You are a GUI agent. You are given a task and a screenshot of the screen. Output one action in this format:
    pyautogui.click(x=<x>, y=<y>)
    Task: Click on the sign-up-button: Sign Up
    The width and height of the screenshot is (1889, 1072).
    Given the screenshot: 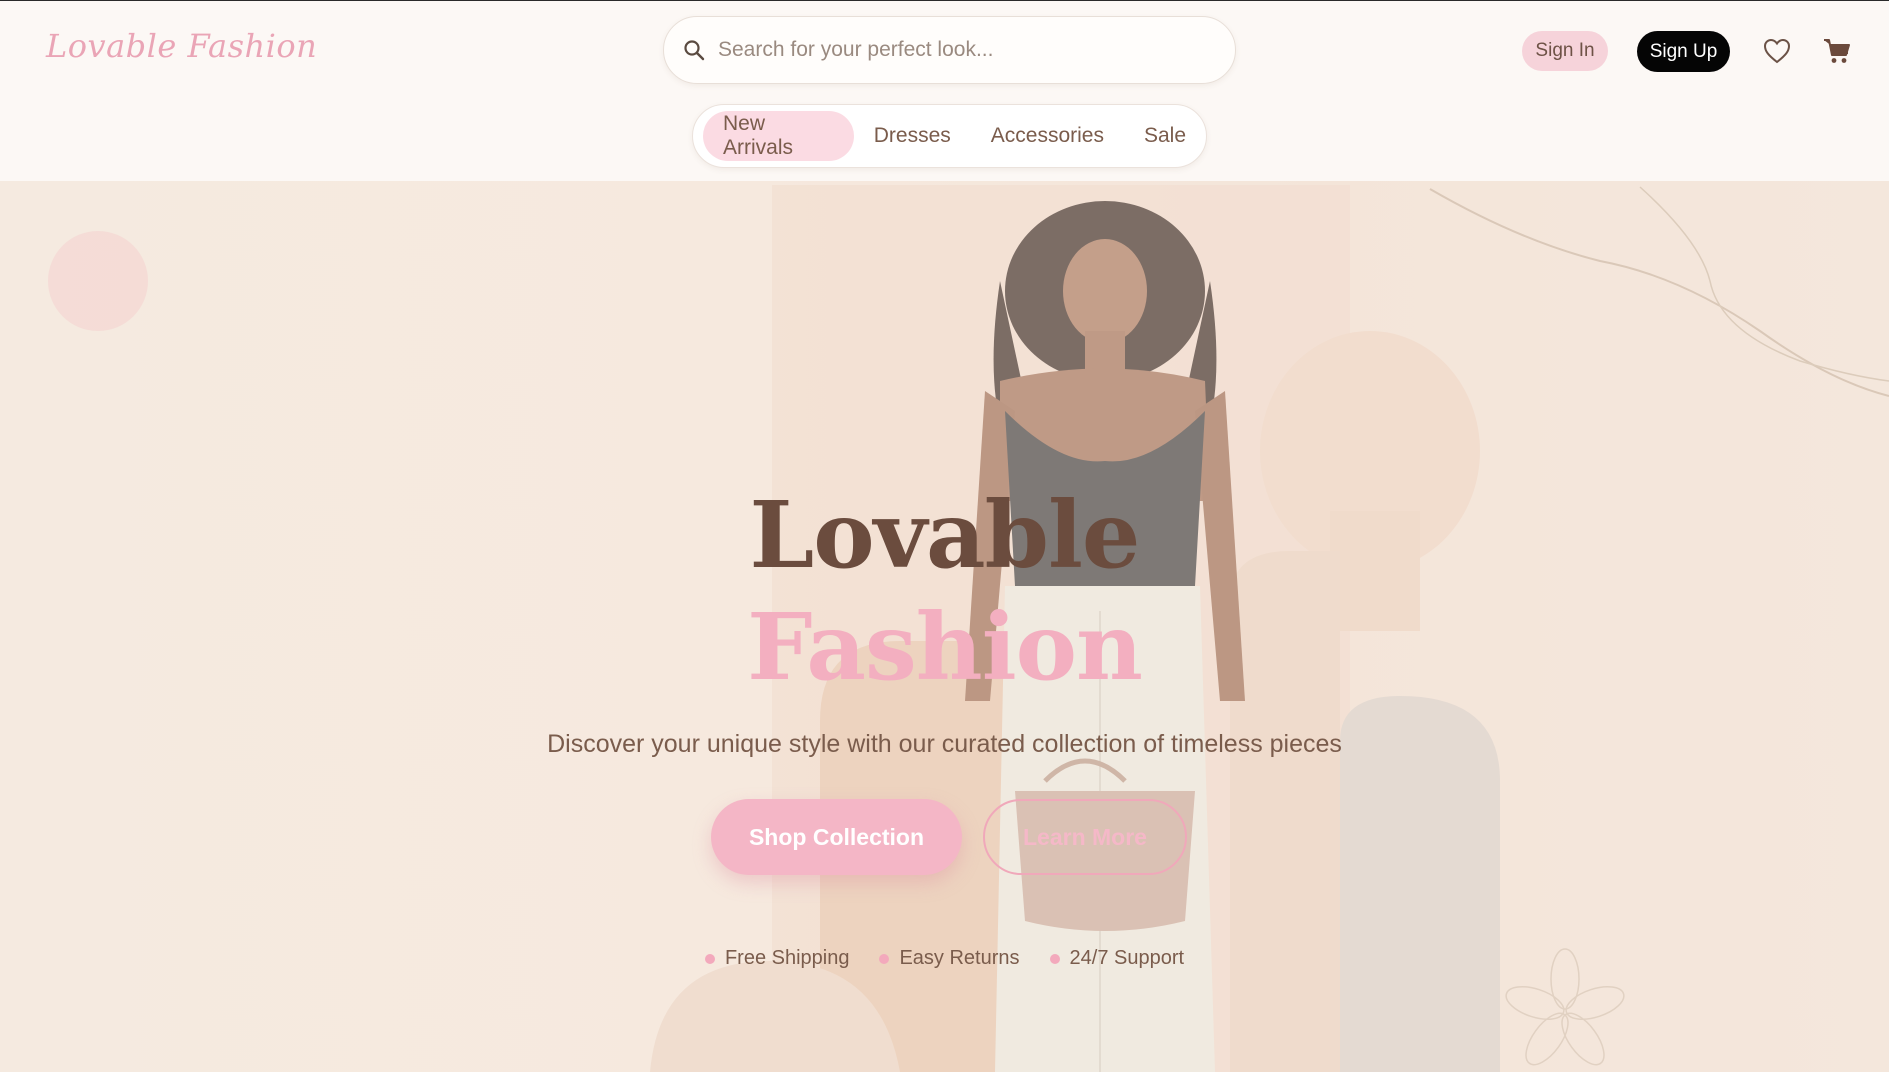 What is the action you would take?
    pyautogui.click(x=1683, y=51)
    